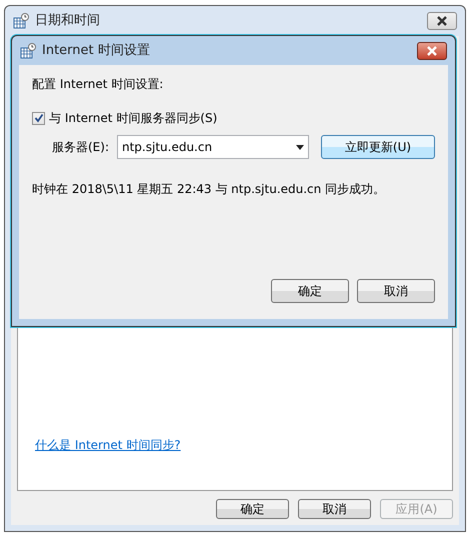 This screenshot has height=534, width=470. Describe the element at coordinates (133, 118) in the screenshot. I see `checkbox-label: 与 Internet 时间服务器同步(S)` at that location.